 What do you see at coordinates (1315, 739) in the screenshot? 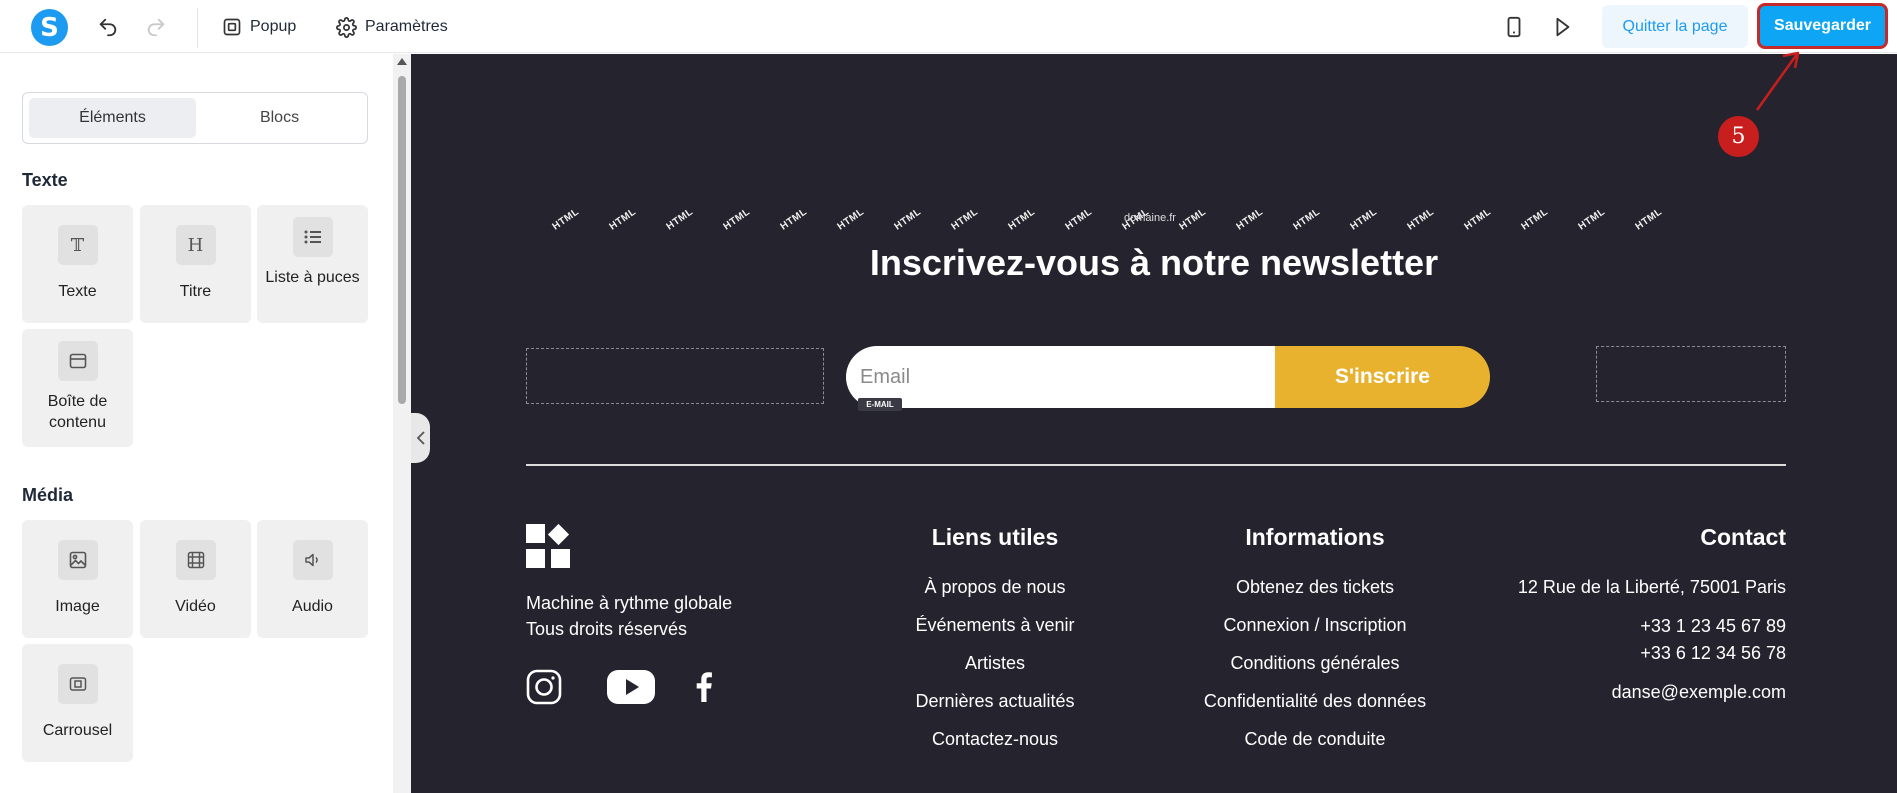
I see `footer-link: Code de conduite` at bounding box center [1315, 739].